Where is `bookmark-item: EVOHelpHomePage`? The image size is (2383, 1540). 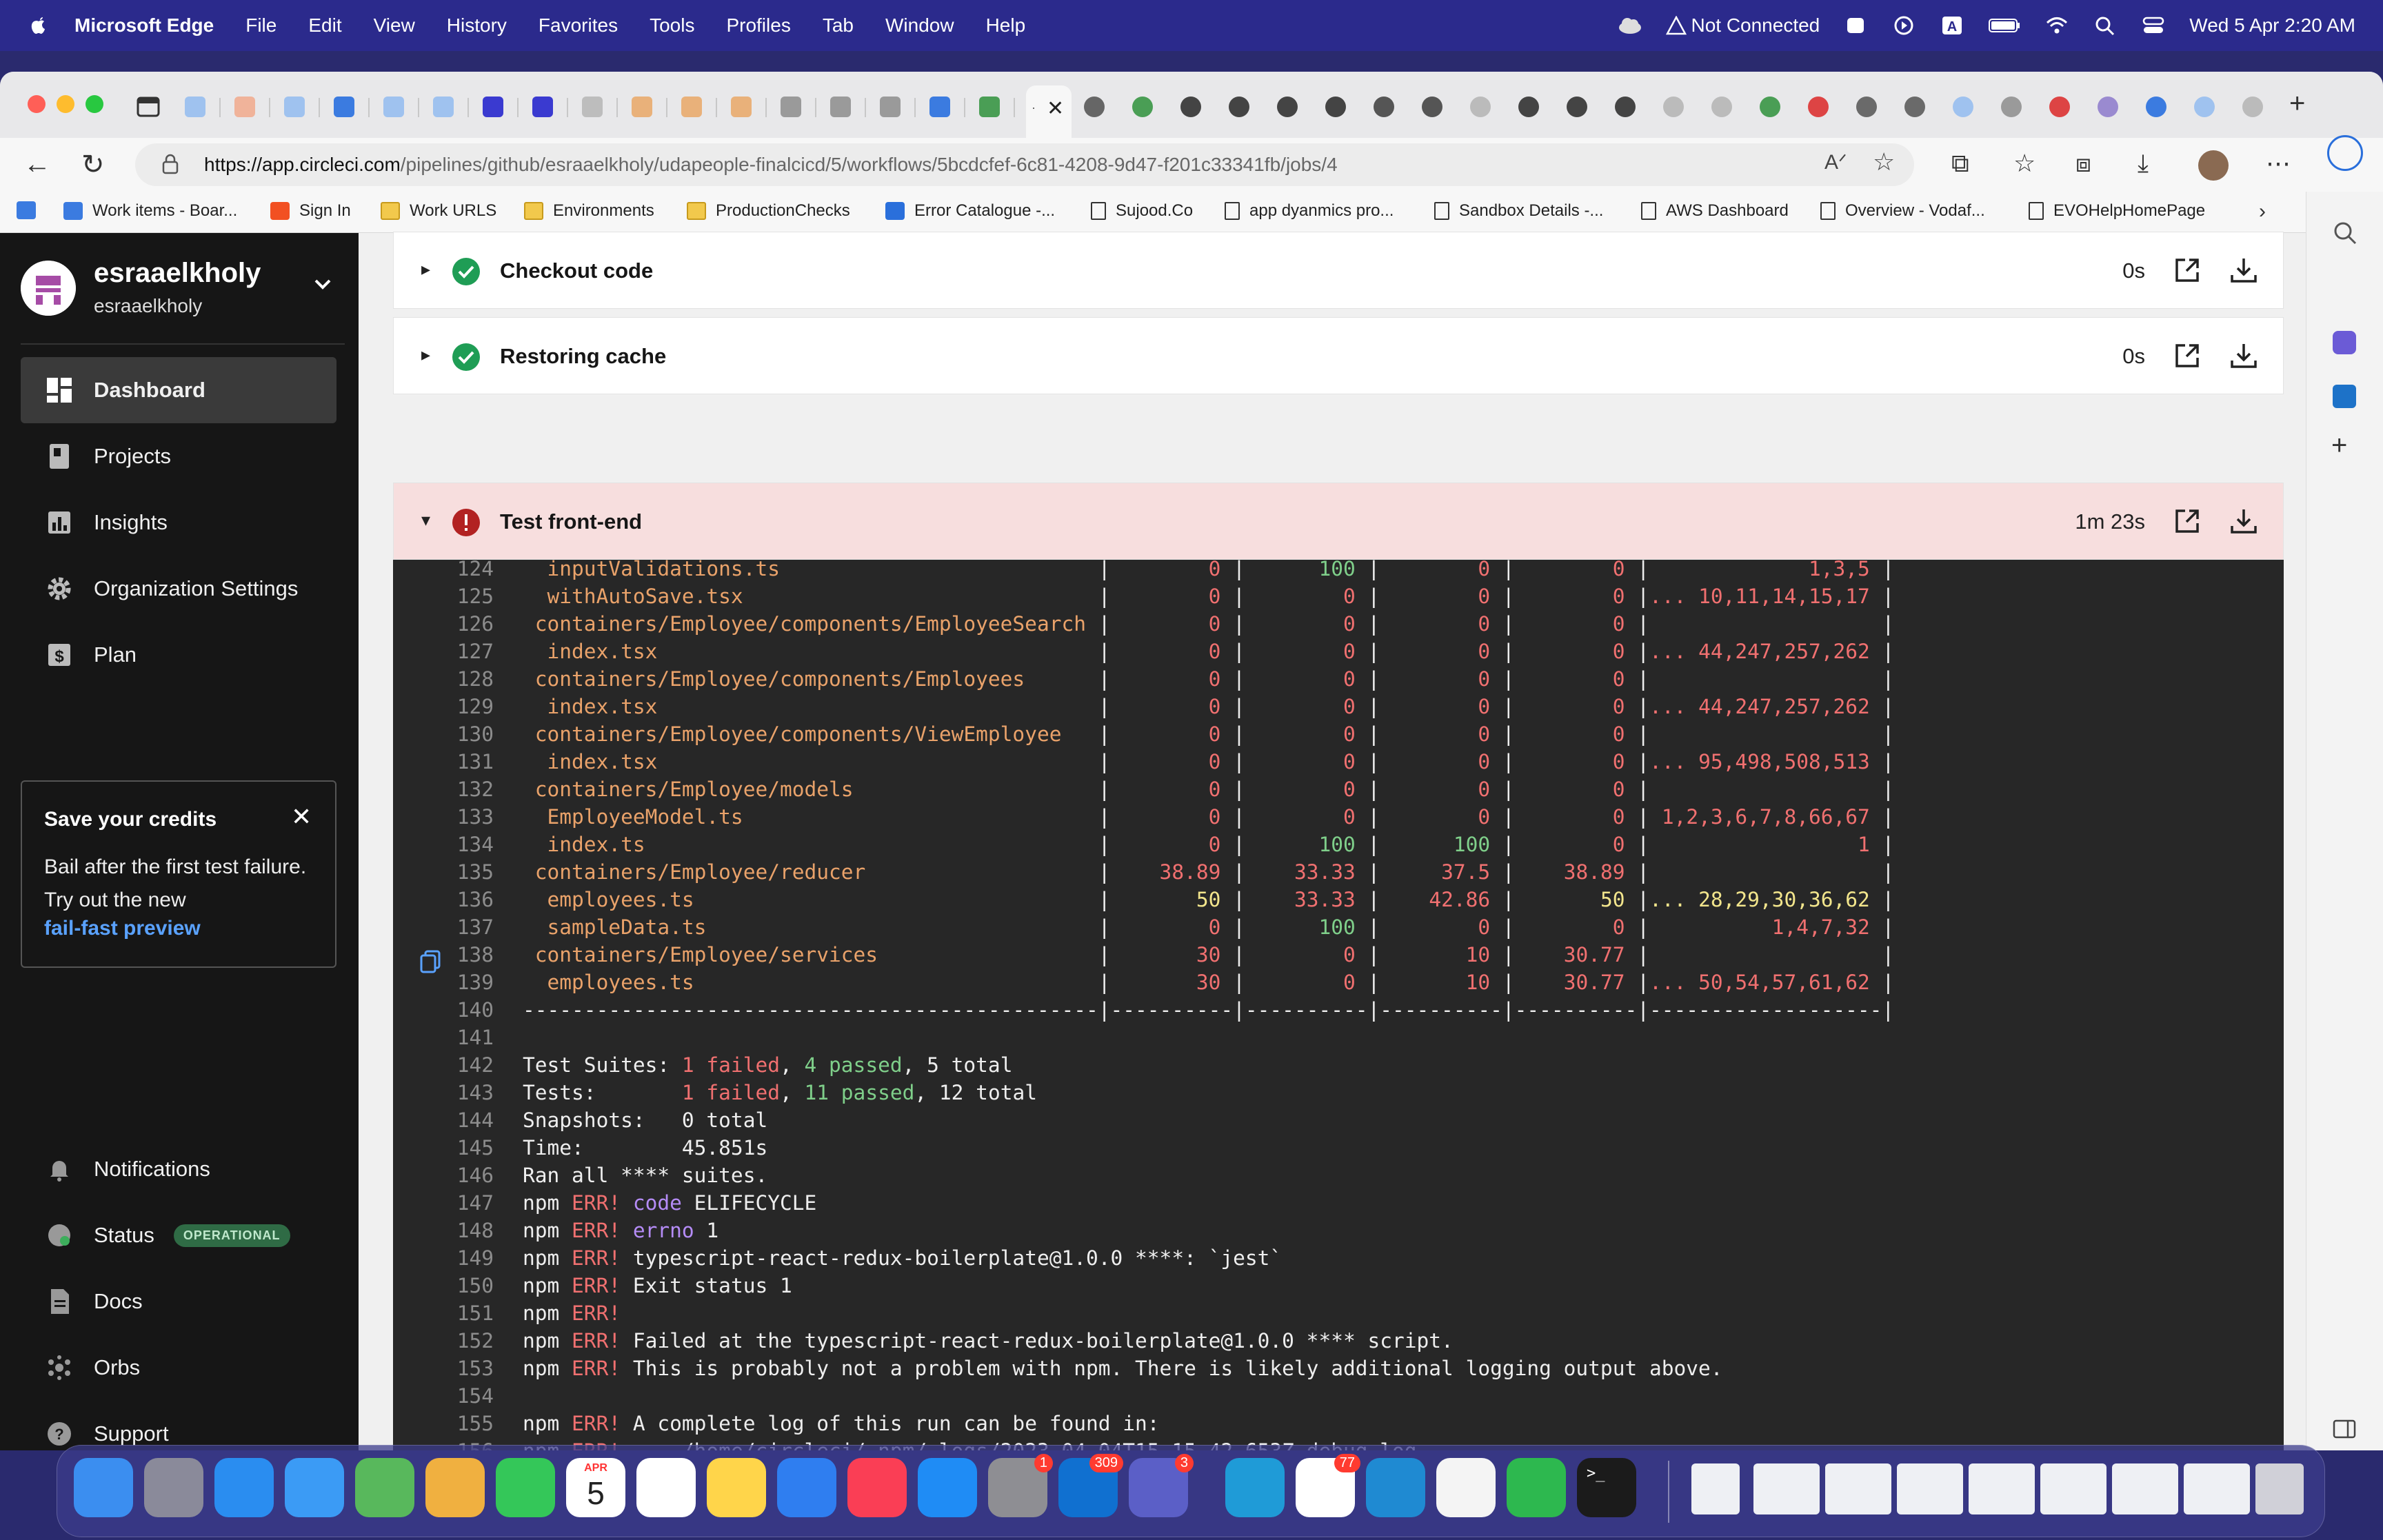
bookmark-item: EVOHelpHomePage is located at coordinates (2117, 211).